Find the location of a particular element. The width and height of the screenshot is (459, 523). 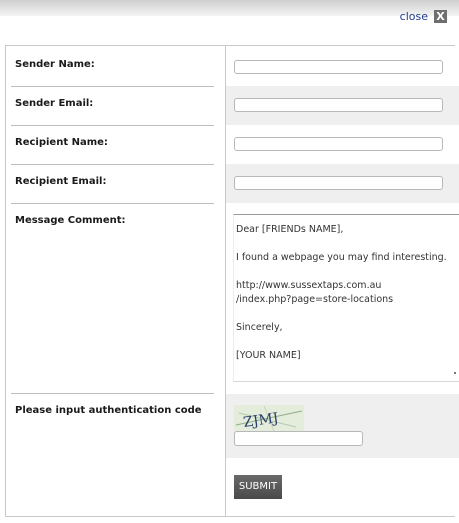

captcha-input is located at coordinates (298, 438).